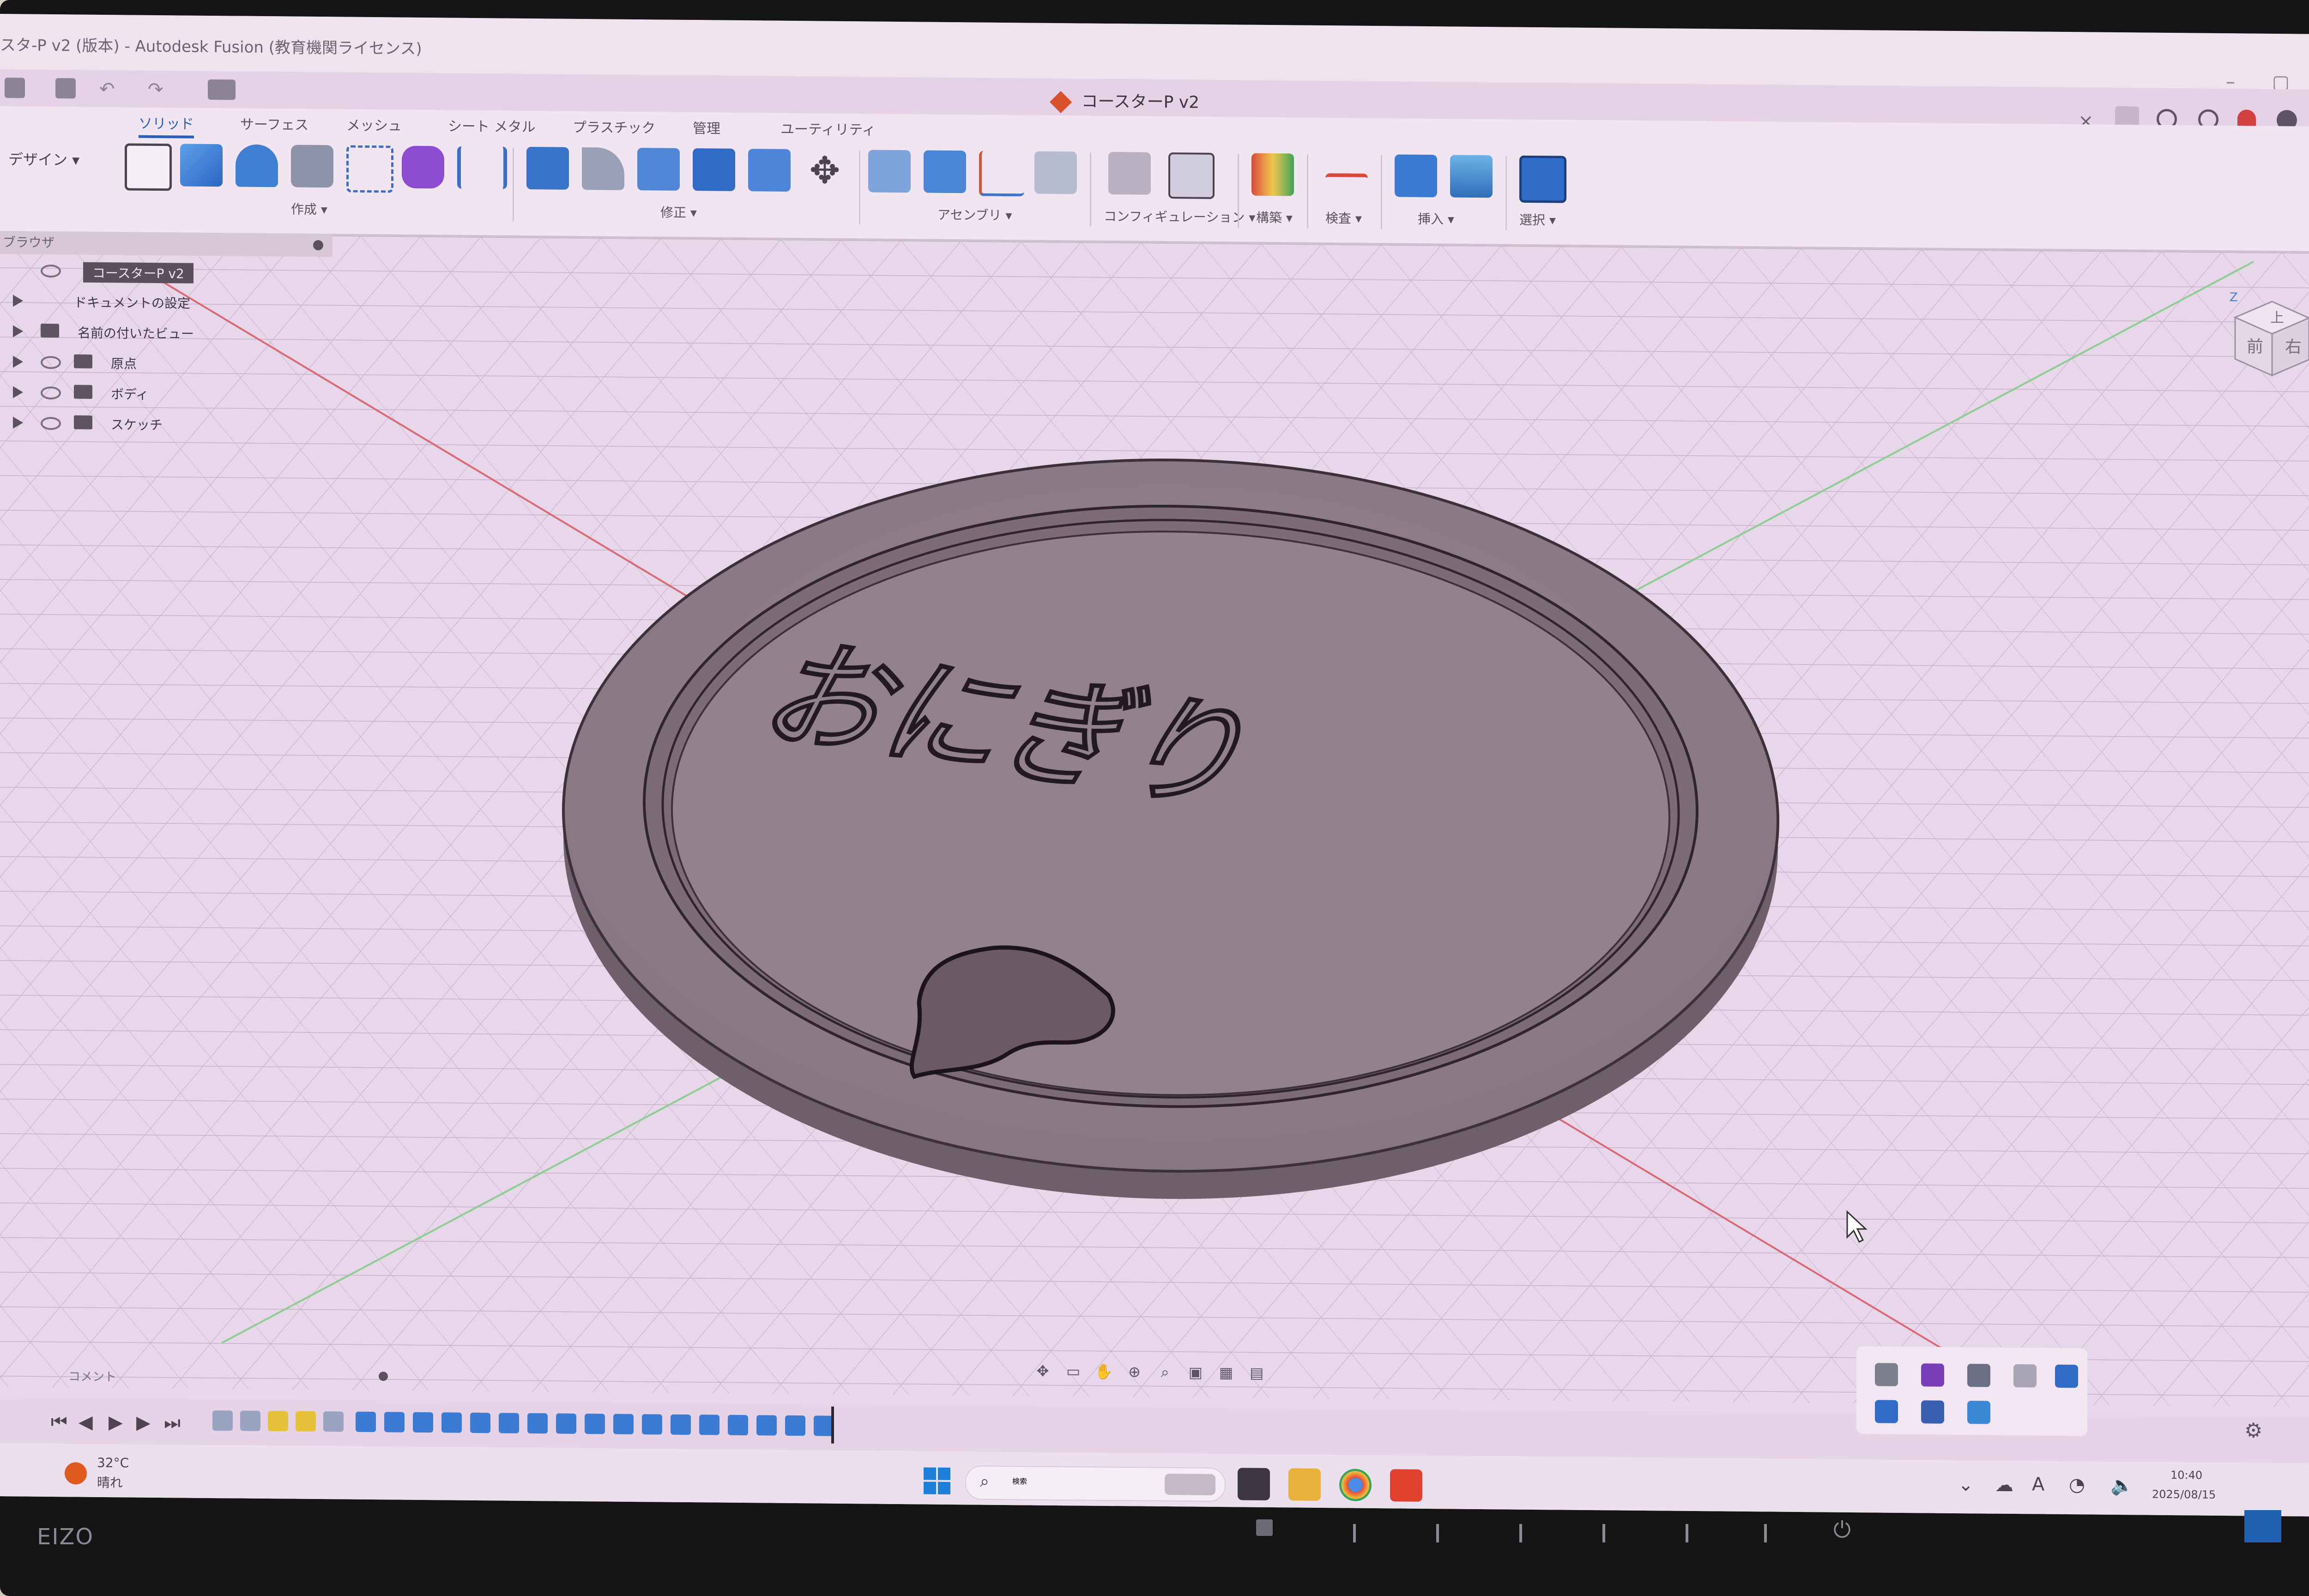 Image resolution: width=2309 pixels, height=1596 pixels. I want to click on joint-icon, so click(945, 171).